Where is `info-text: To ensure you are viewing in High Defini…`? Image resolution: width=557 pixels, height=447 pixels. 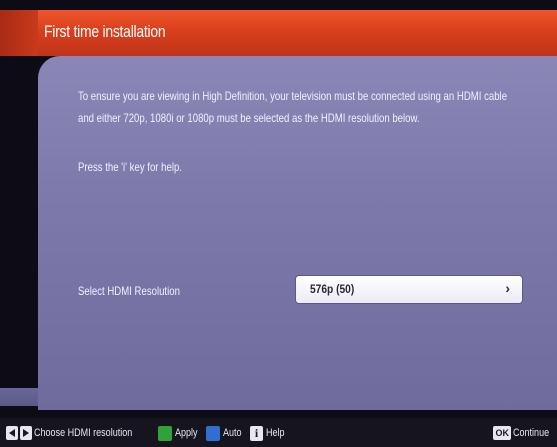 info-text: To ensure you are viewing in High Defini… is located at coordinates (293, 107).